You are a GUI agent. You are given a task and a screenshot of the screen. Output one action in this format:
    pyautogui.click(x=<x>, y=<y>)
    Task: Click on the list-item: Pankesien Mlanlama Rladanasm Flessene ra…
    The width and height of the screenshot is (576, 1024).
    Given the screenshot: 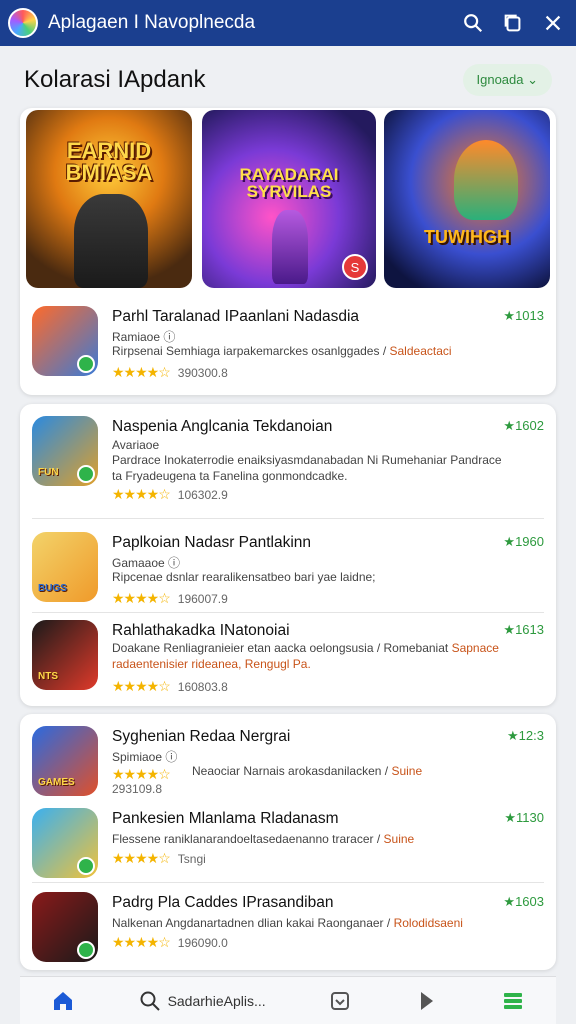 What is the action you would take?
    pyautogui.click(x=288, y=847)
    